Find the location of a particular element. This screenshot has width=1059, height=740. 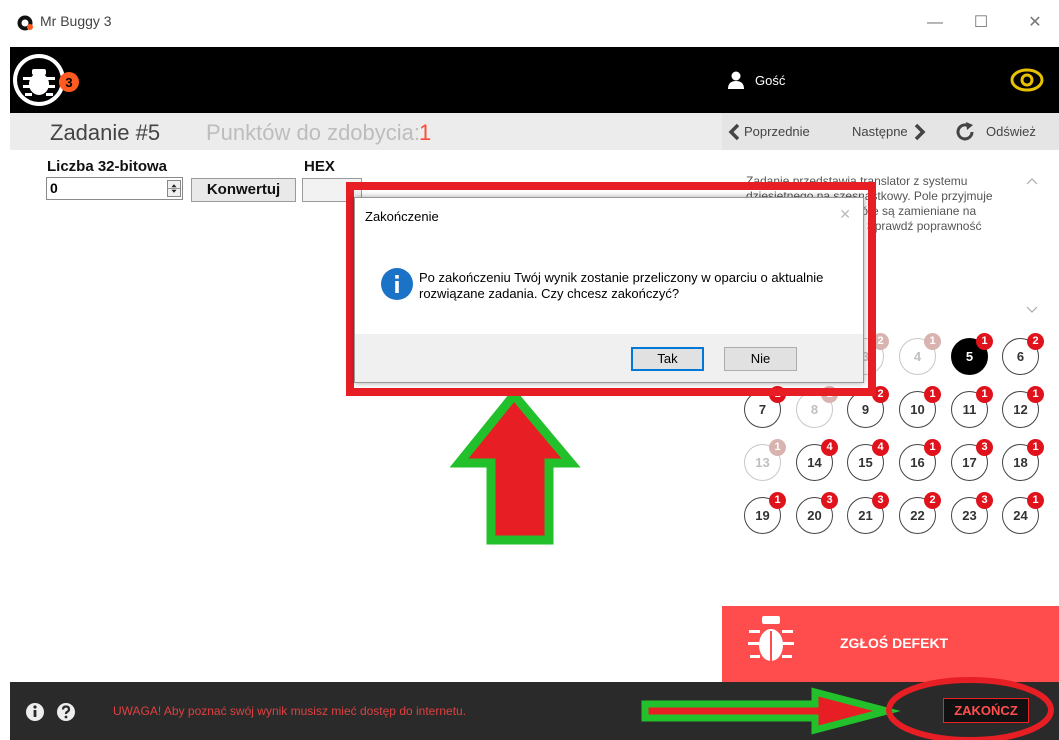

annotation-up-arrow is located at coordinates (515, 466).